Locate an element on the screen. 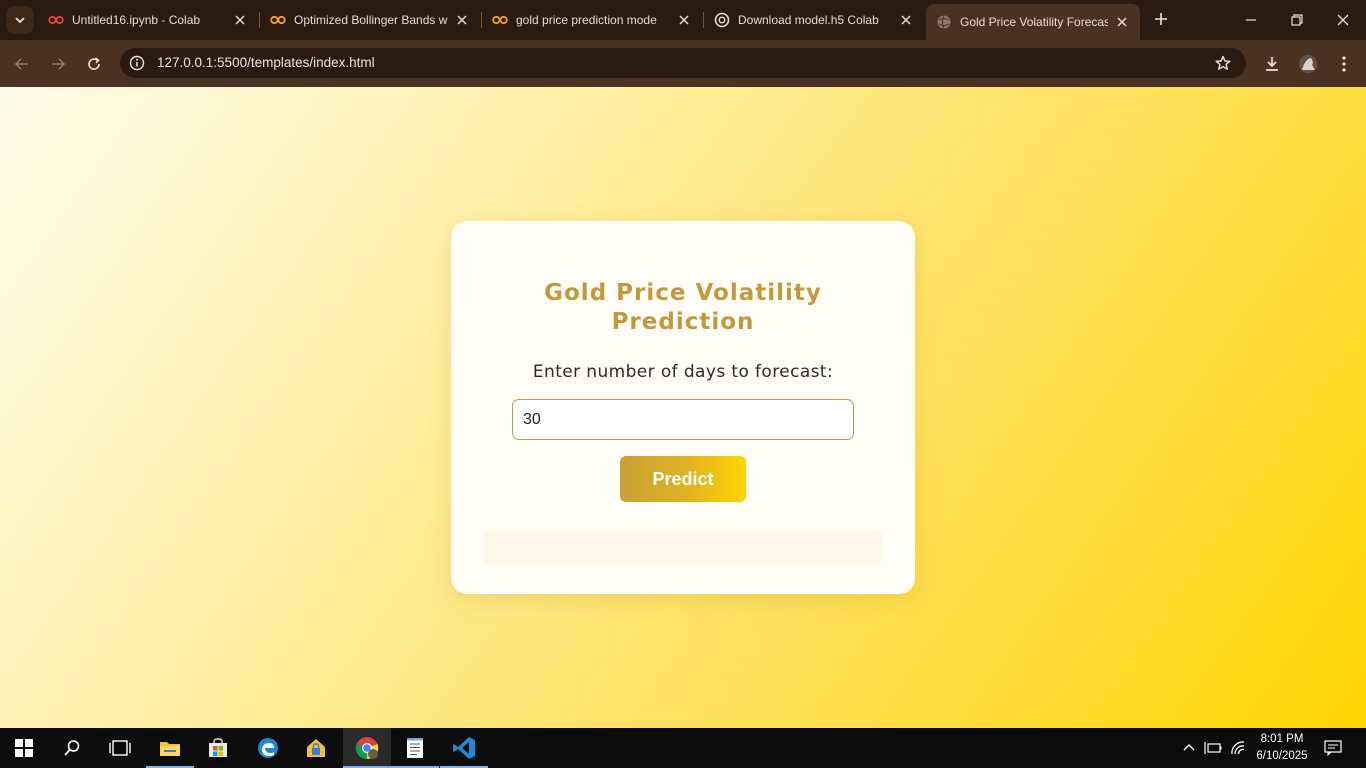 The width and height of the screenshot is (1366, 768). chevron-down-icon is located at coordinates (20, 20).